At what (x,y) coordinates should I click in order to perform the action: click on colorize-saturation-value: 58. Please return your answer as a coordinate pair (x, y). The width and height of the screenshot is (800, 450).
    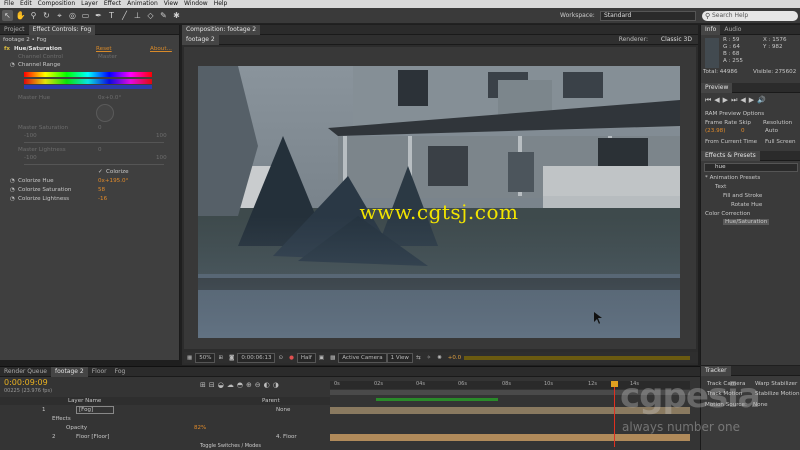
    Looking at the image, I should click on (101, 190).